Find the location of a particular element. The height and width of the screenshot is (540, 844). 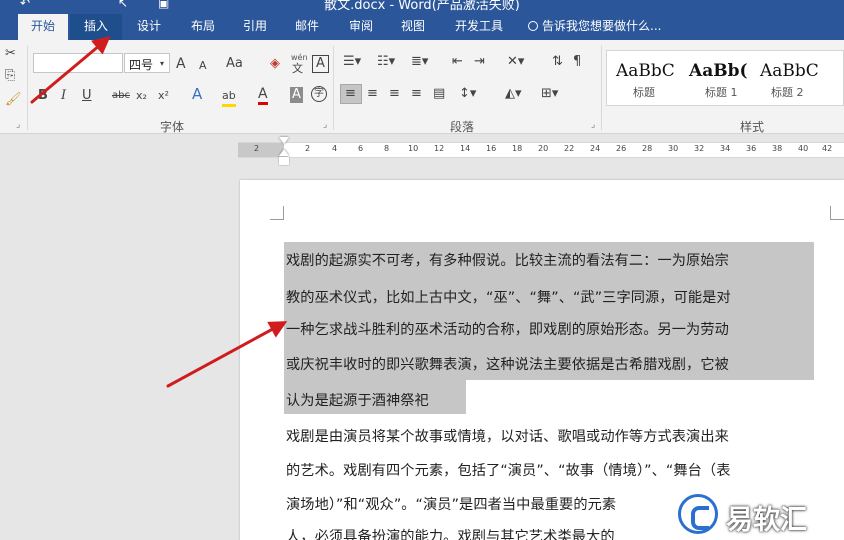

paragraph-line: 认为是起源于酒神祭祀 is located at coordinates (357, 400).